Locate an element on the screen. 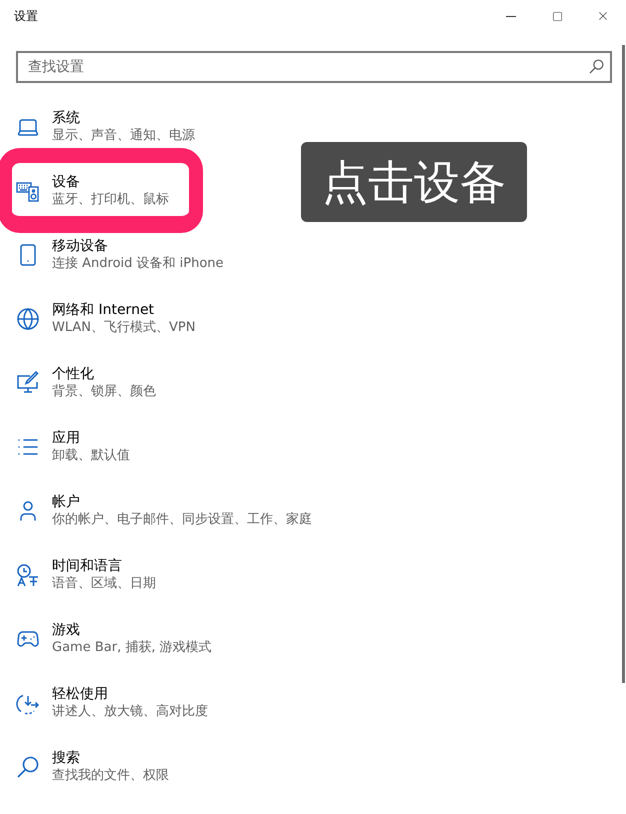 This screenshot has width=626, height=814. monitor-pen-icon is located at coordinates (28, 383).